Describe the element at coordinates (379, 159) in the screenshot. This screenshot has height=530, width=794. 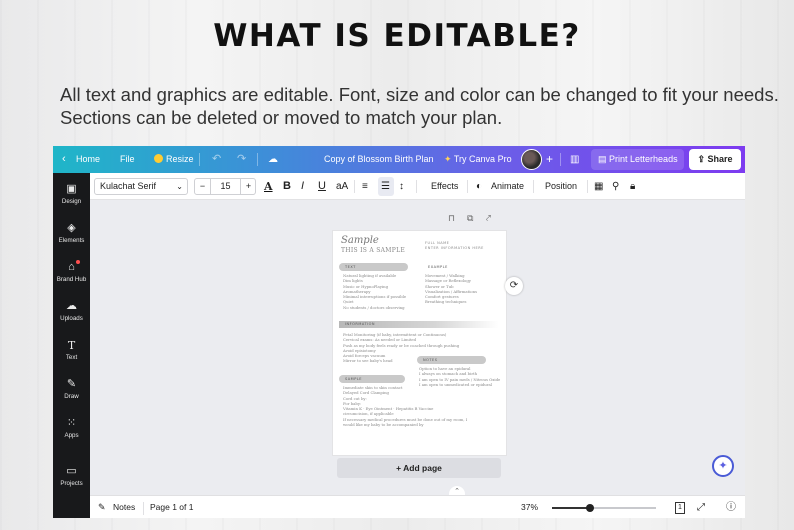
I see `document-title: Copy of Blossom Birth Plan` at that location.